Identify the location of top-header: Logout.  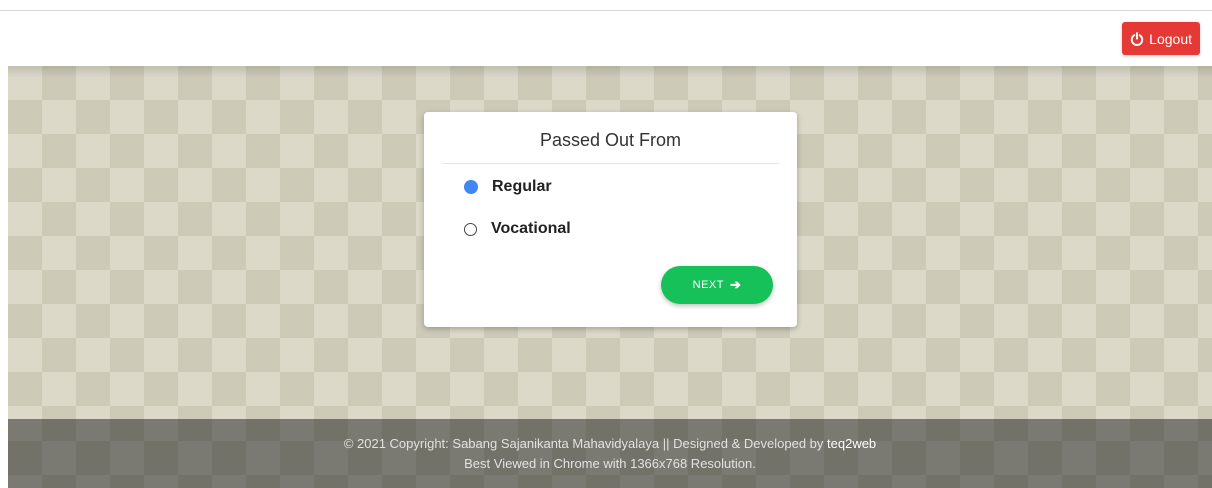
(606, 33).